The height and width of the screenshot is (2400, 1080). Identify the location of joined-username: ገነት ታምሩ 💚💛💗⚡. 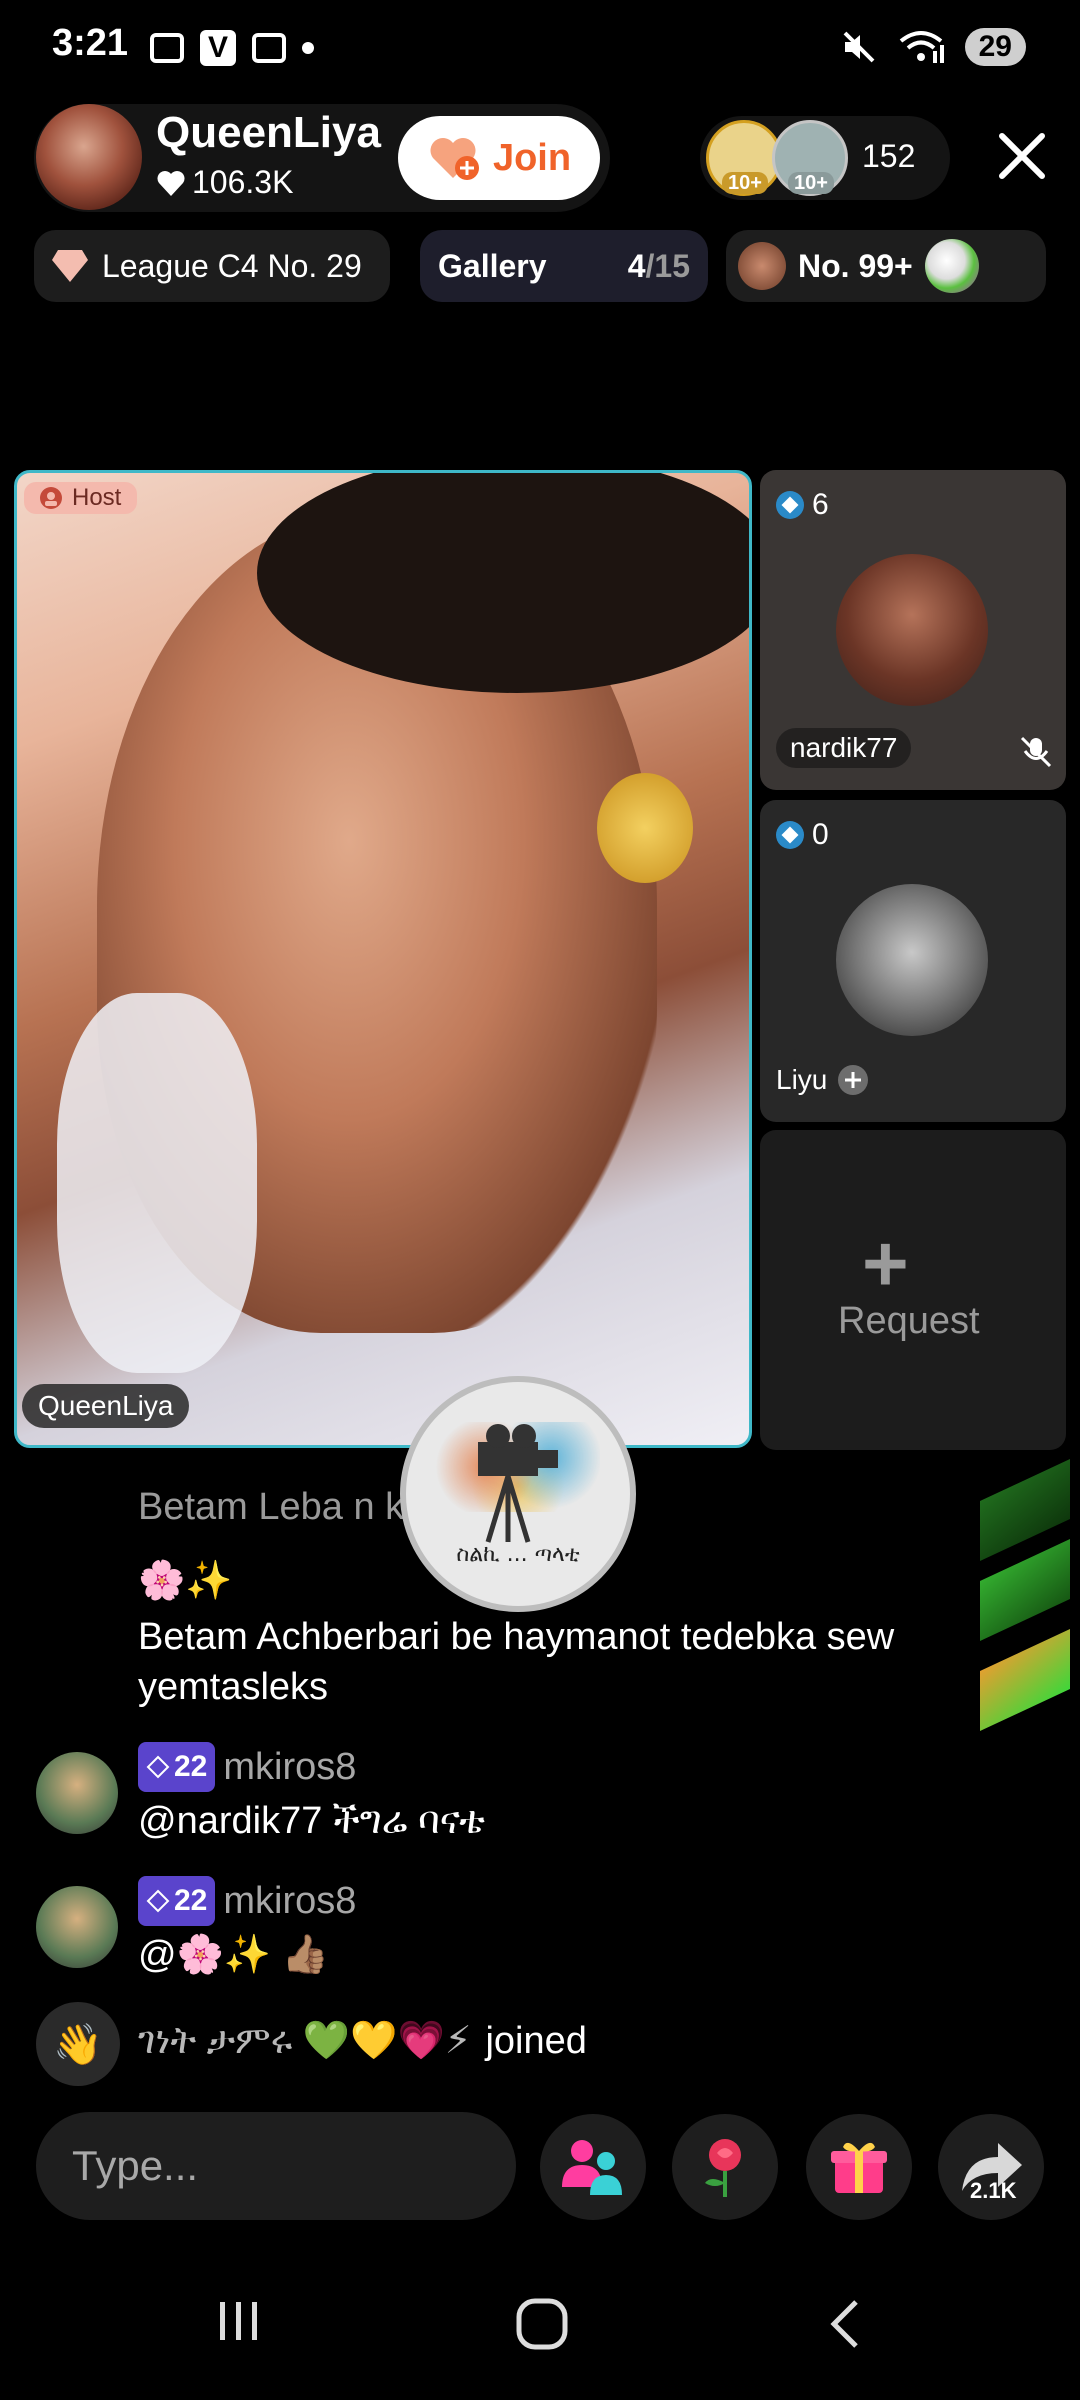
(304, 2041).